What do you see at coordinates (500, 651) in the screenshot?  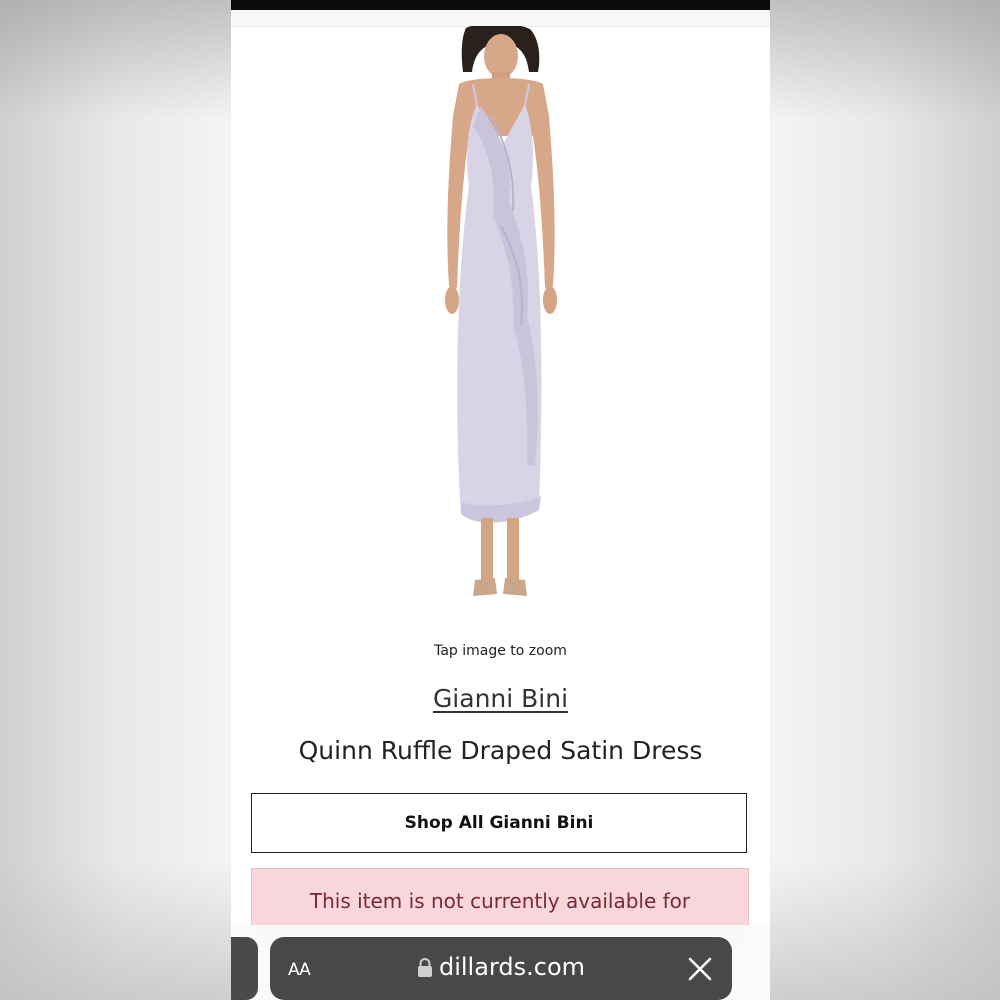 I see `zoom-hint: Tap image to zoom` at bounding box center [500, 651].